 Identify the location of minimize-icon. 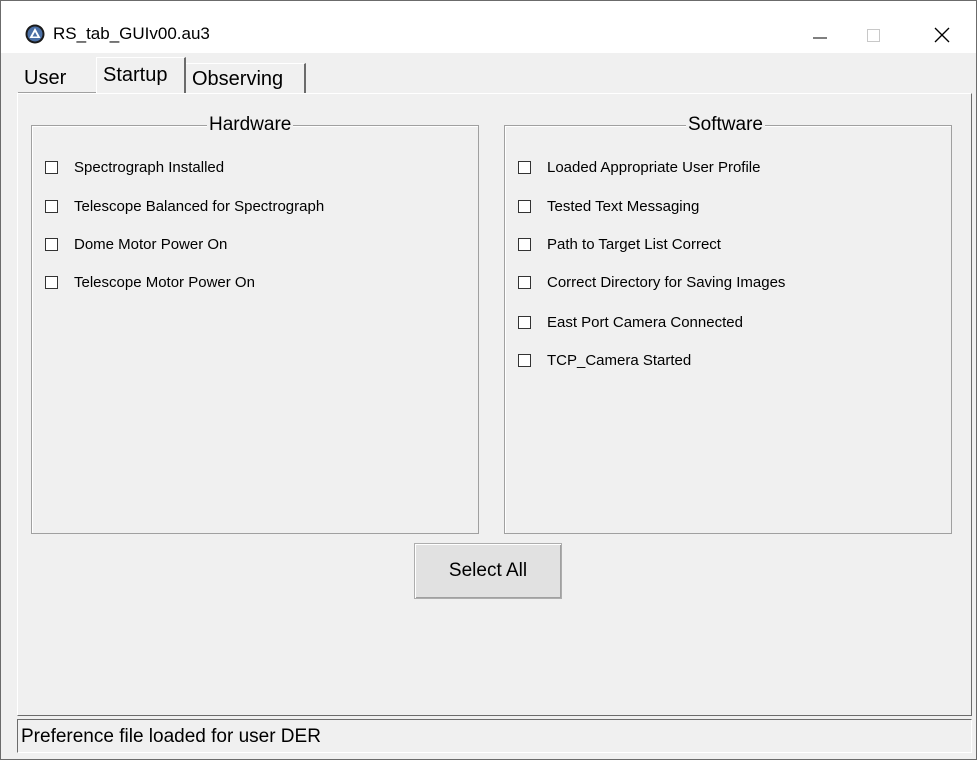
(820, 38).